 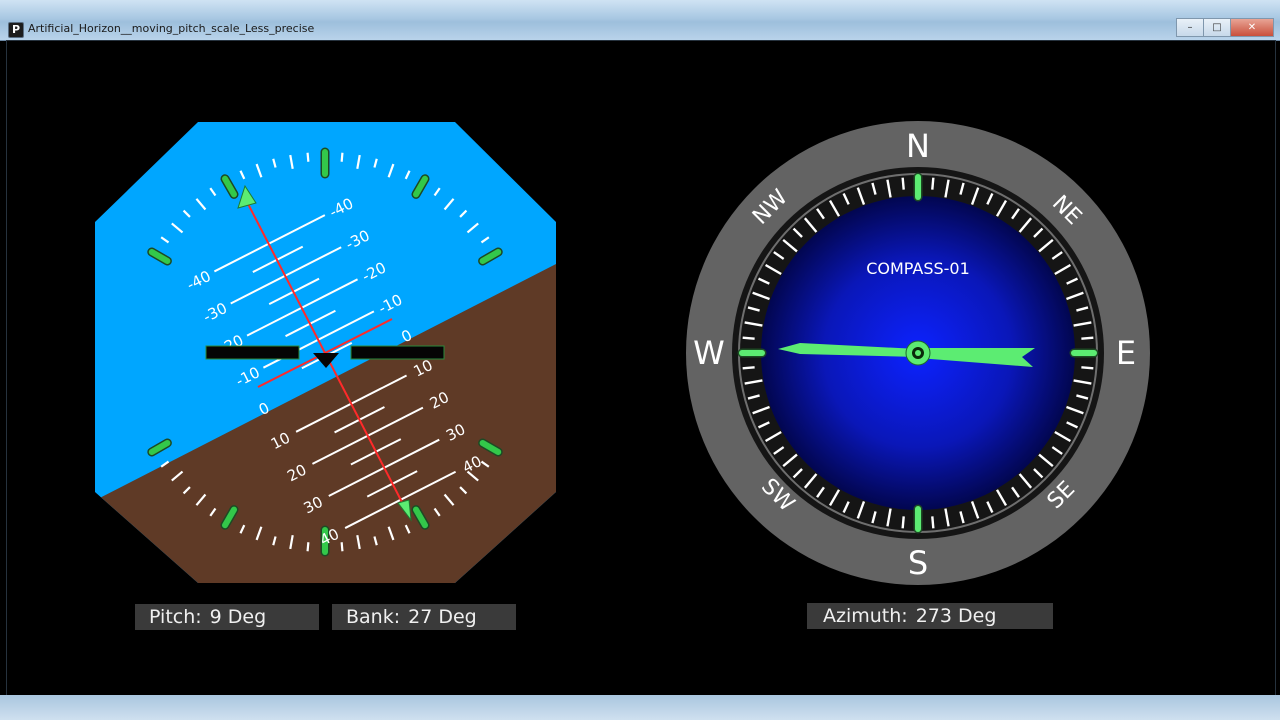 I want to click on bank-readout: Bank: 27 Deg, so click(x=424, y=617).